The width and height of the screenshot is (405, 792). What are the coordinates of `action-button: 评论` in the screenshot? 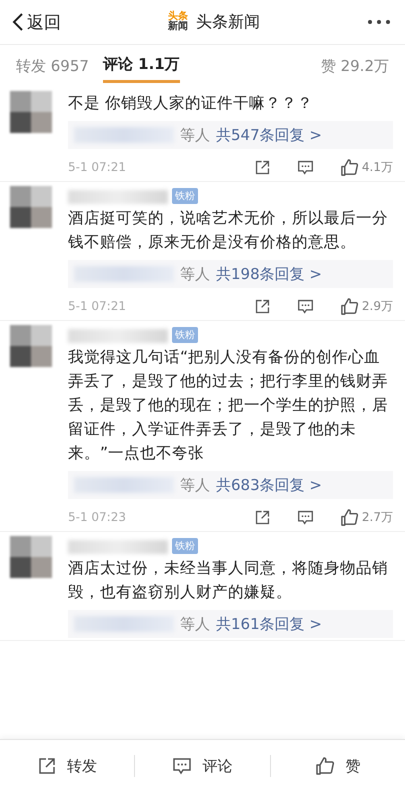 It's located at (217, 766).